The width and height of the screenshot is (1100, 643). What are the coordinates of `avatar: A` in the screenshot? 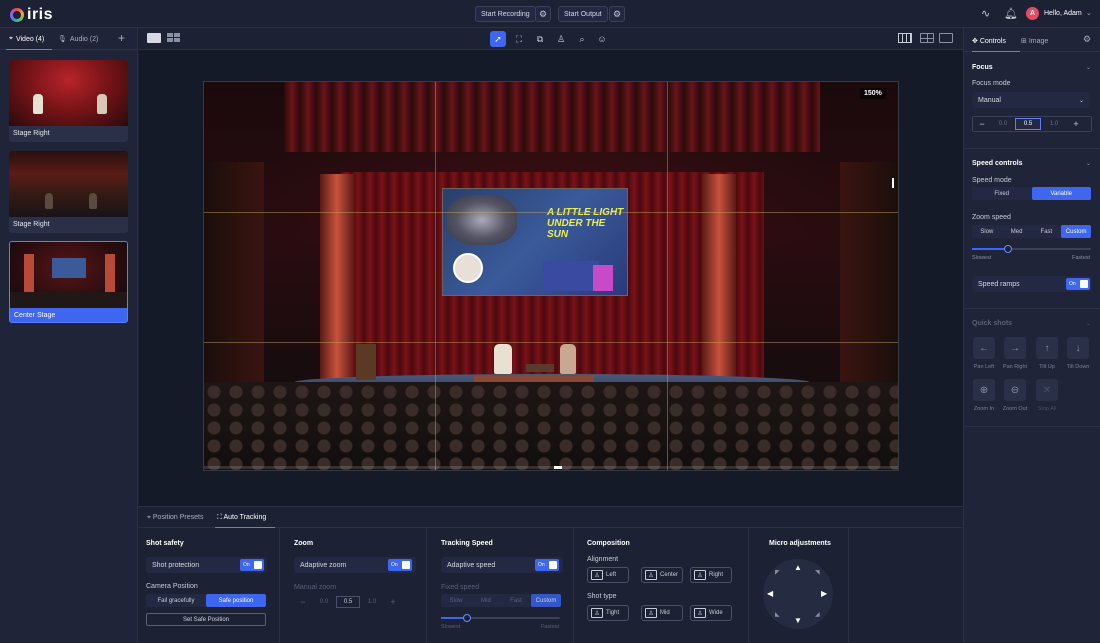 It's located at (1032, 13).